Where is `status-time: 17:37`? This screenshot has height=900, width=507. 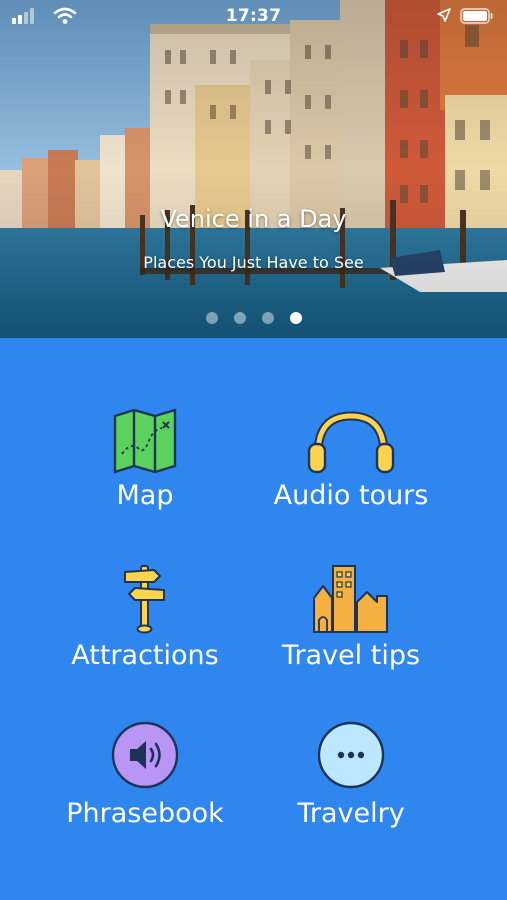
status-time: 17:37 is located at coordinates (253, 16).